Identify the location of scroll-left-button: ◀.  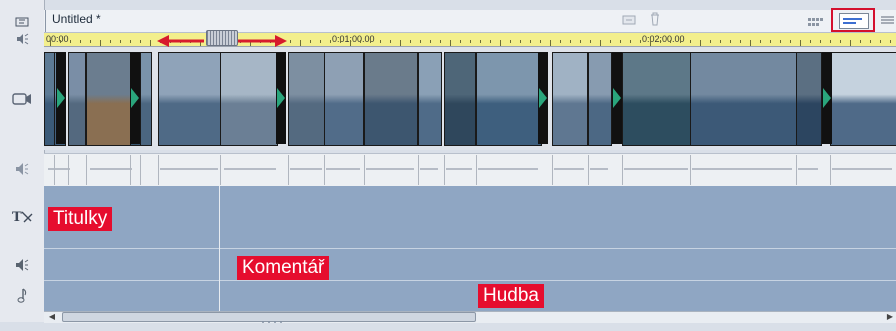
(52, 316).